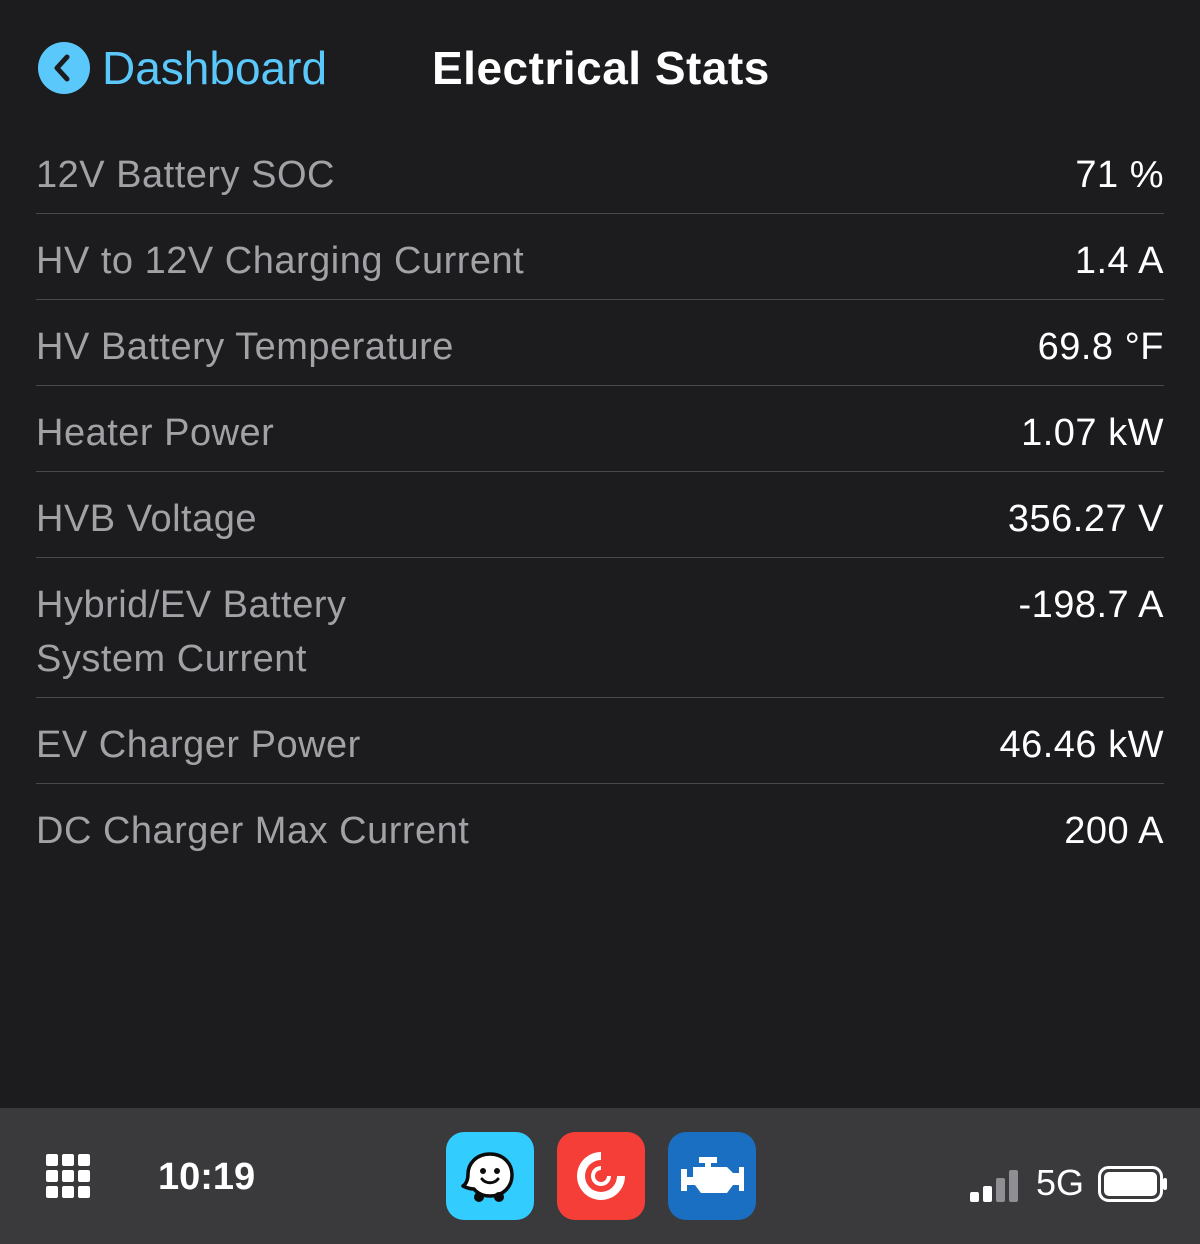  I want to click on stat-value: -198.7 A, so click(1091, 605).